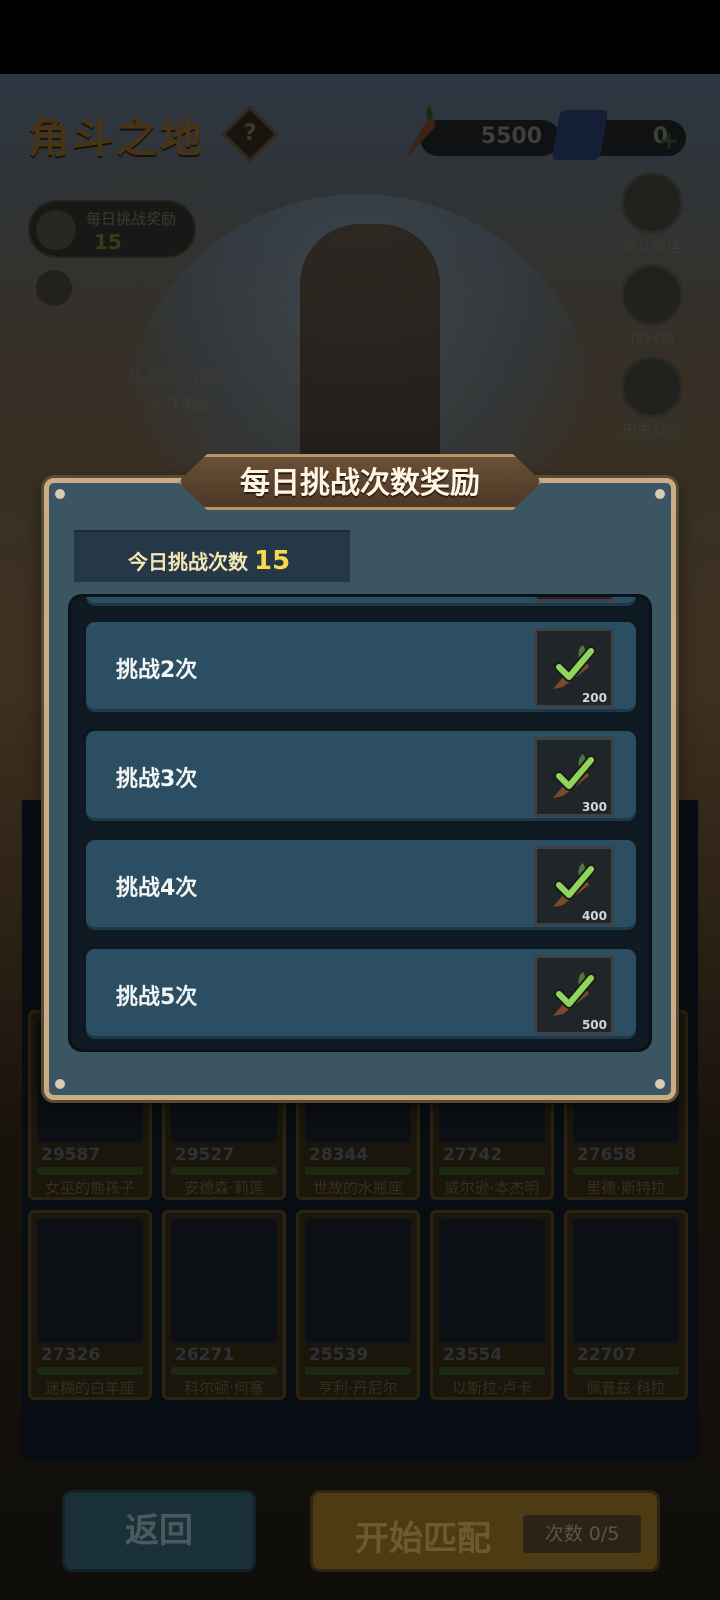  What do you see at coordinates (188, 562) in the screenshot?
I see `today-label: 今日挑战次数` at bounding box center [188, 562].